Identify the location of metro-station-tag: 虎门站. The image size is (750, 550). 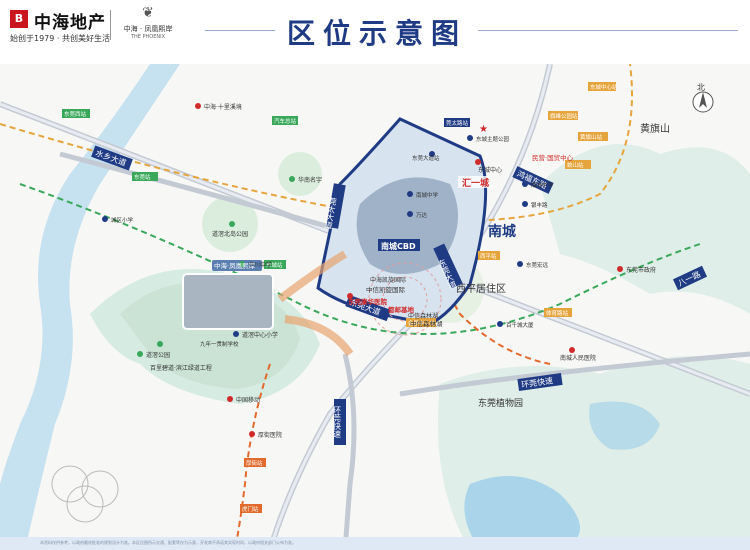
(251, 508).